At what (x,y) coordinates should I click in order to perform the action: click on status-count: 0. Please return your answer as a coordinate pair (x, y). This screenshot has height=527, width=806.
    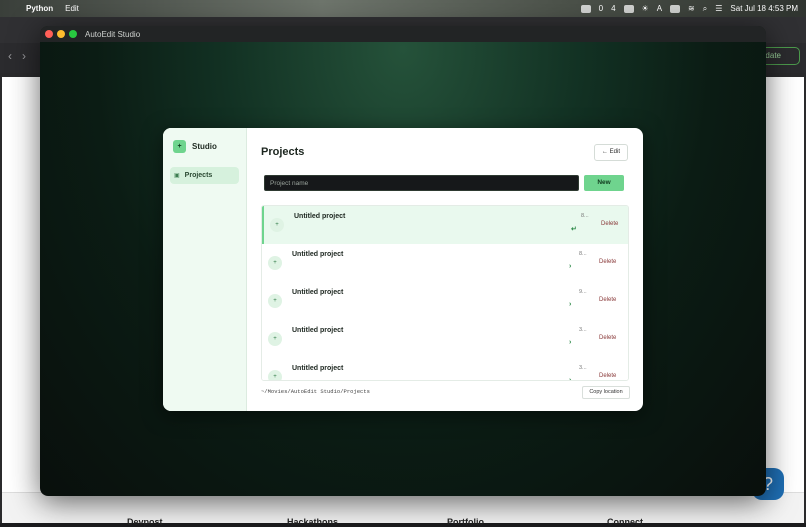
    Looking at the image, I should click on (601, 8).